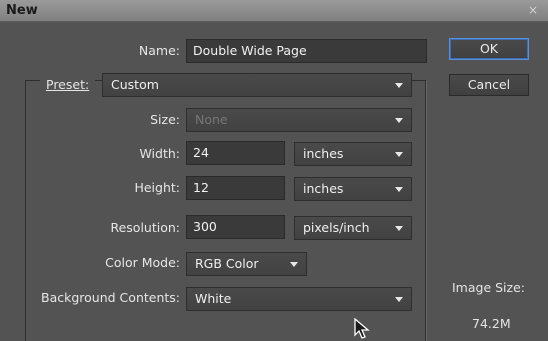 The image size is (548, 341). Describe the element at coordinates (257, 85) in the screenshot. I see `preset-select: Custom` at that location.